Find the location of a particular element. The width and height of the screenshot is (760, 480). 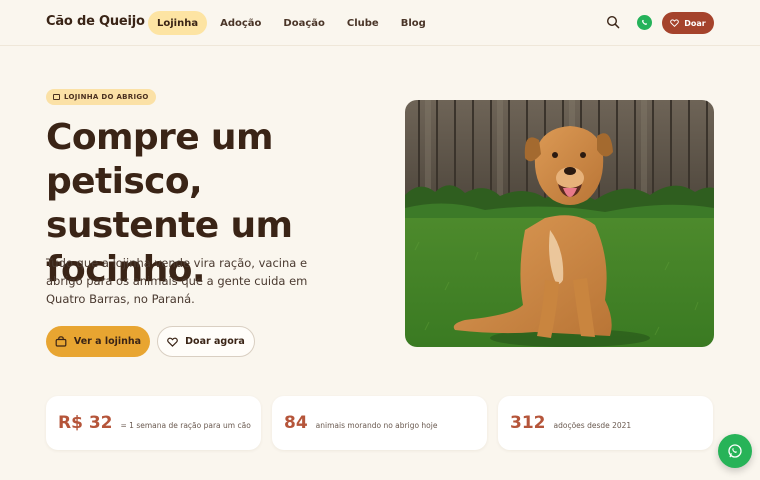

stat-card-adoptions: 312 adoções desde 2021 is located at coordinates (605, 423).